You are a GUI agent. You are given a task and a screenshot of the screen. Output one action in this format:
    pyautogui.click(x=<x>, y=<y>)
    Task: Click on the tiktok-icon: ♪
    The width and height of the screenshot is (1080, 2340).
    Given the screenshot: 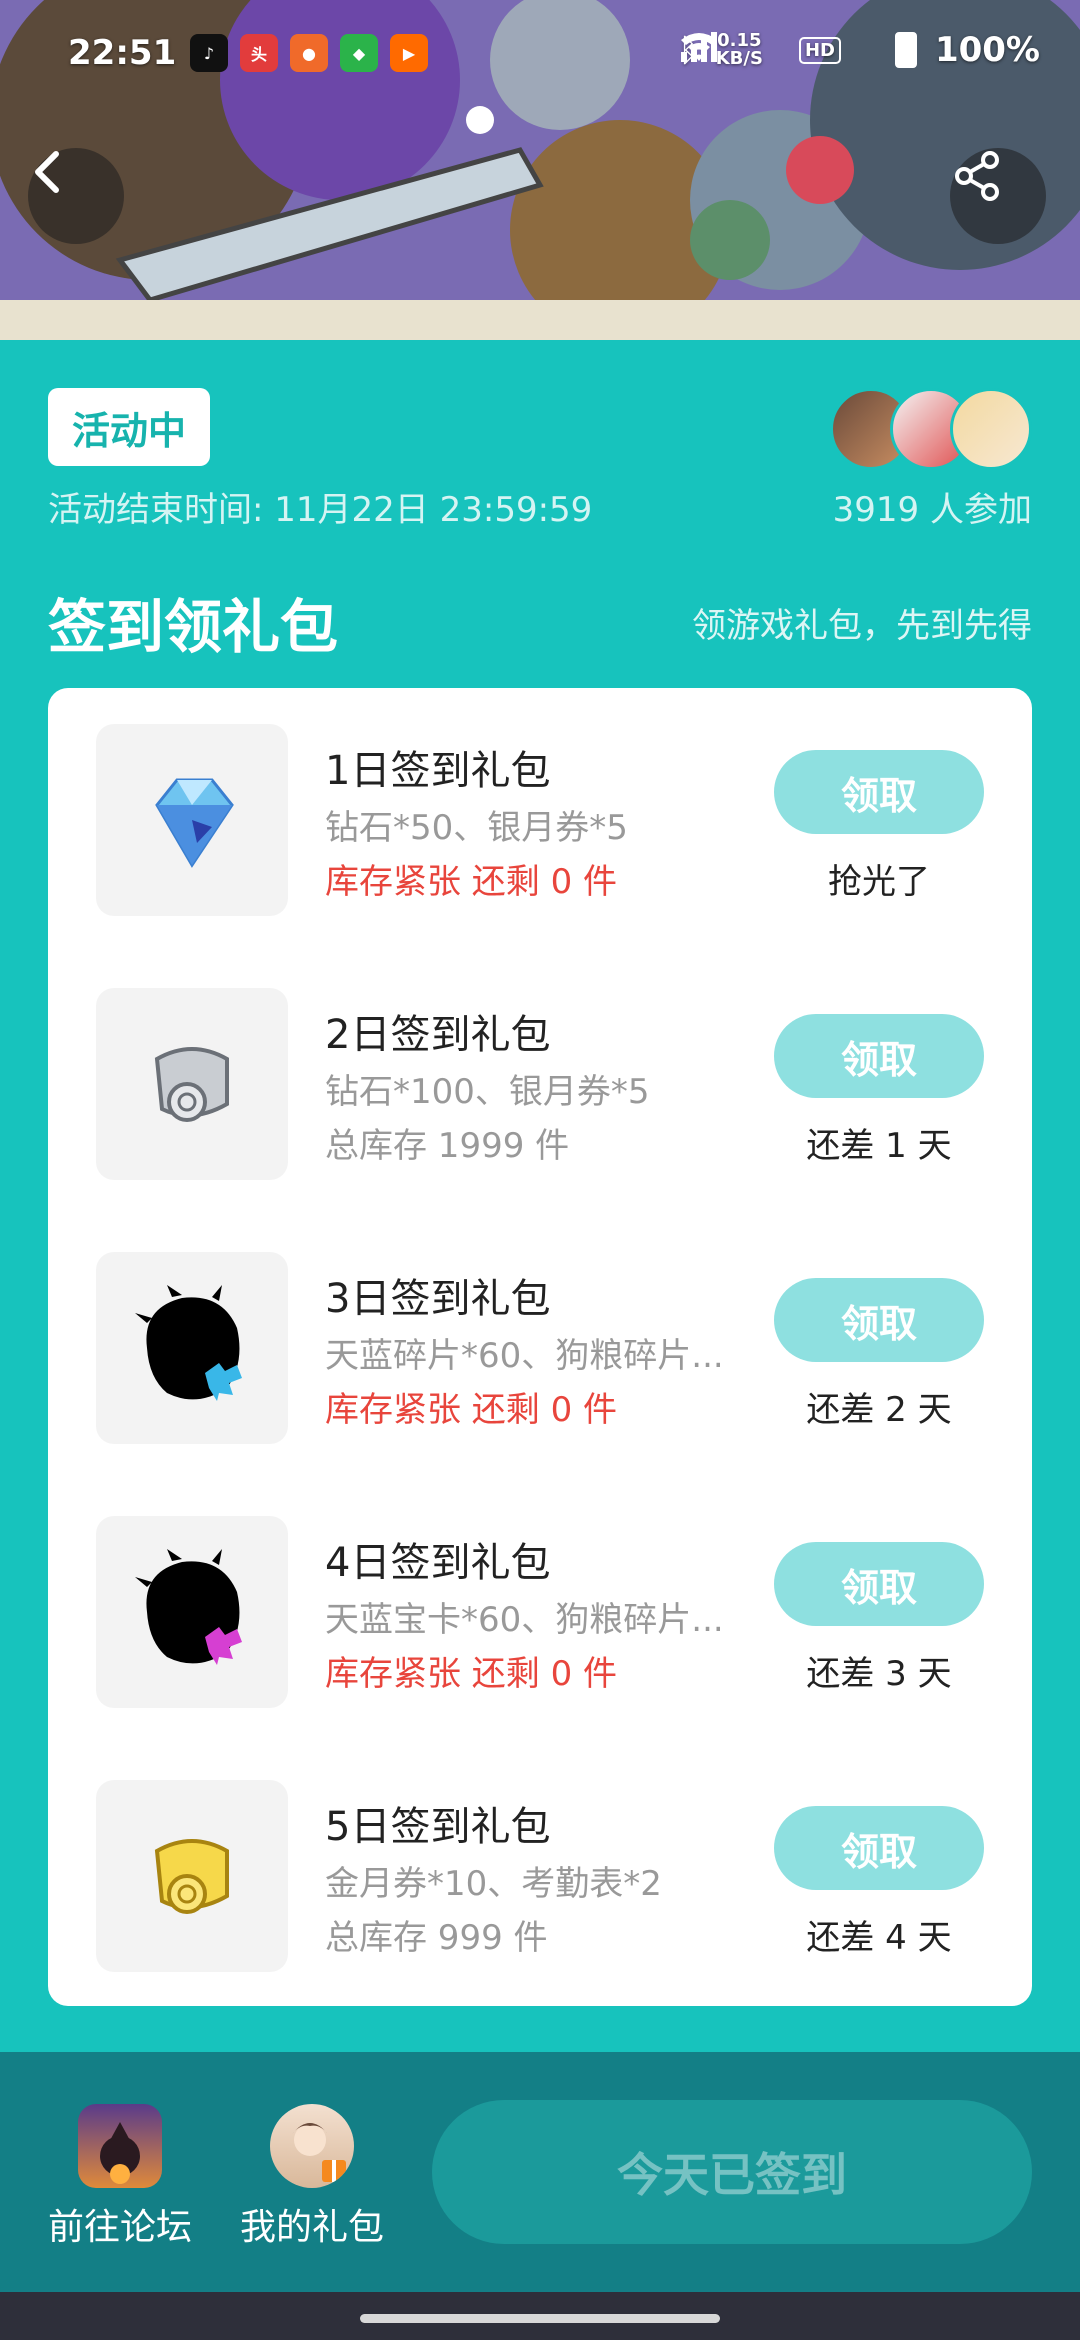 What is the action you would take?
    pyautogui.click(x=209, y=53)
    